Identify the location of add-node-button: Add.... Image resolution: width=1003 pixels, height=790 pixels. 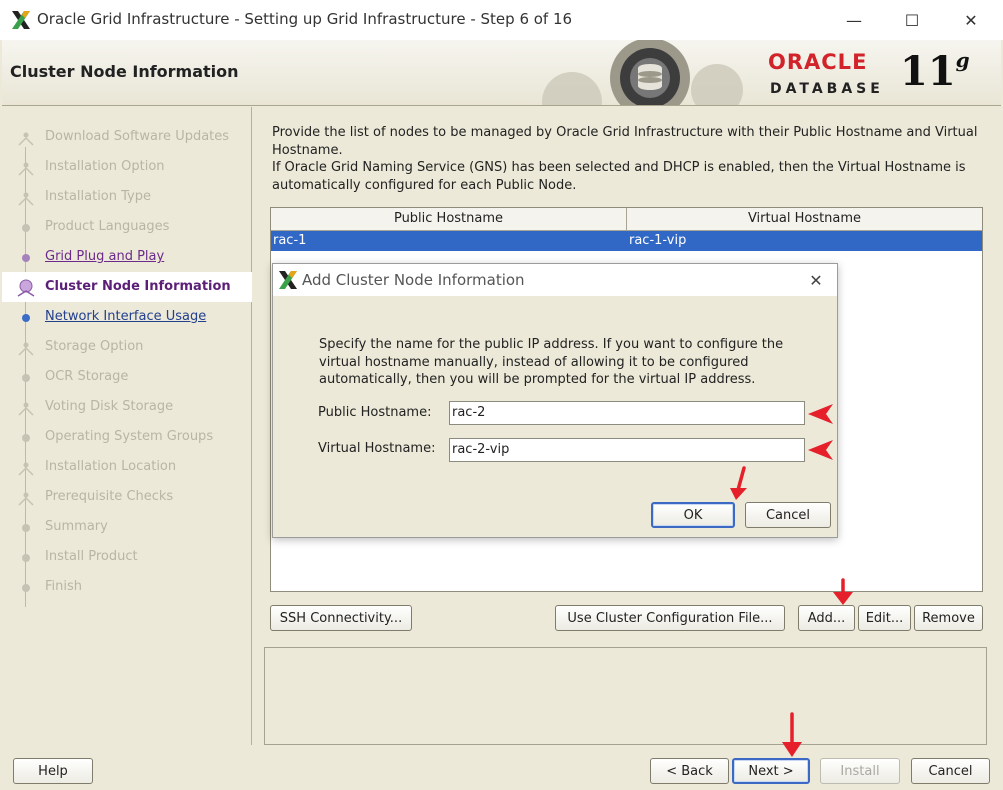
(826, 618).